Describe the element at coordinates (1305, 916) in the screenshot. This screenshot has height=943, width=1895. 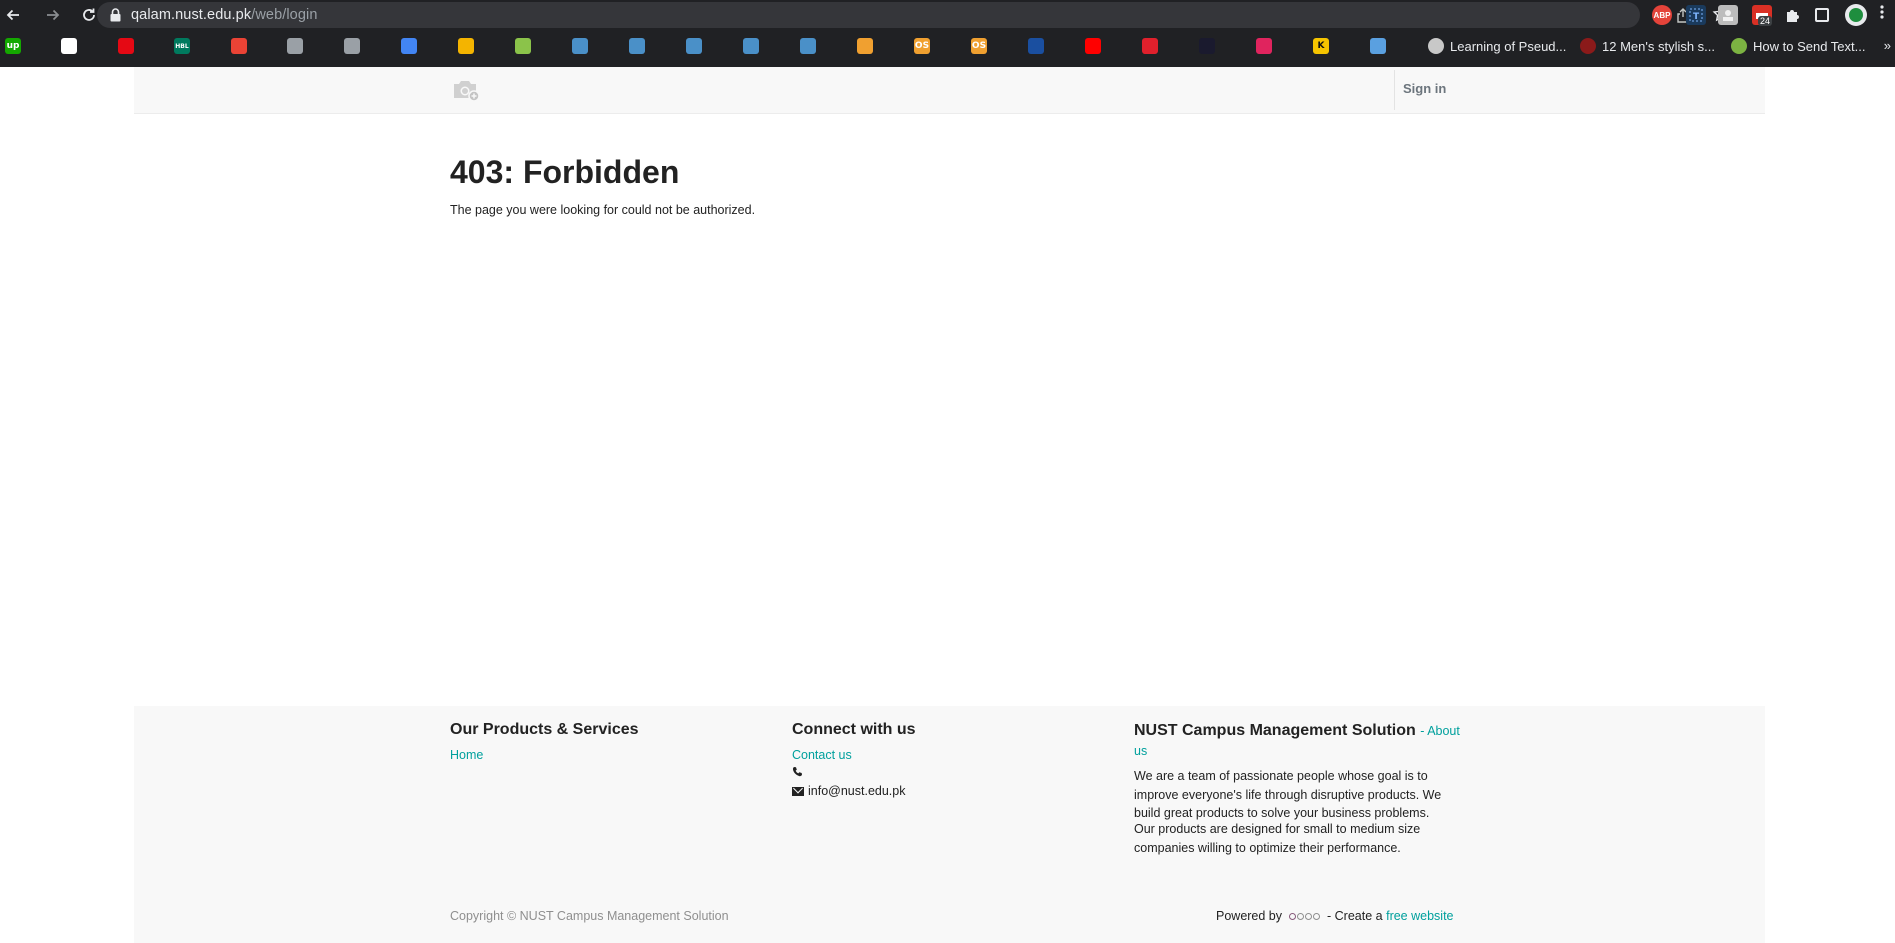
I see `odoo-logo-icon` at that location.